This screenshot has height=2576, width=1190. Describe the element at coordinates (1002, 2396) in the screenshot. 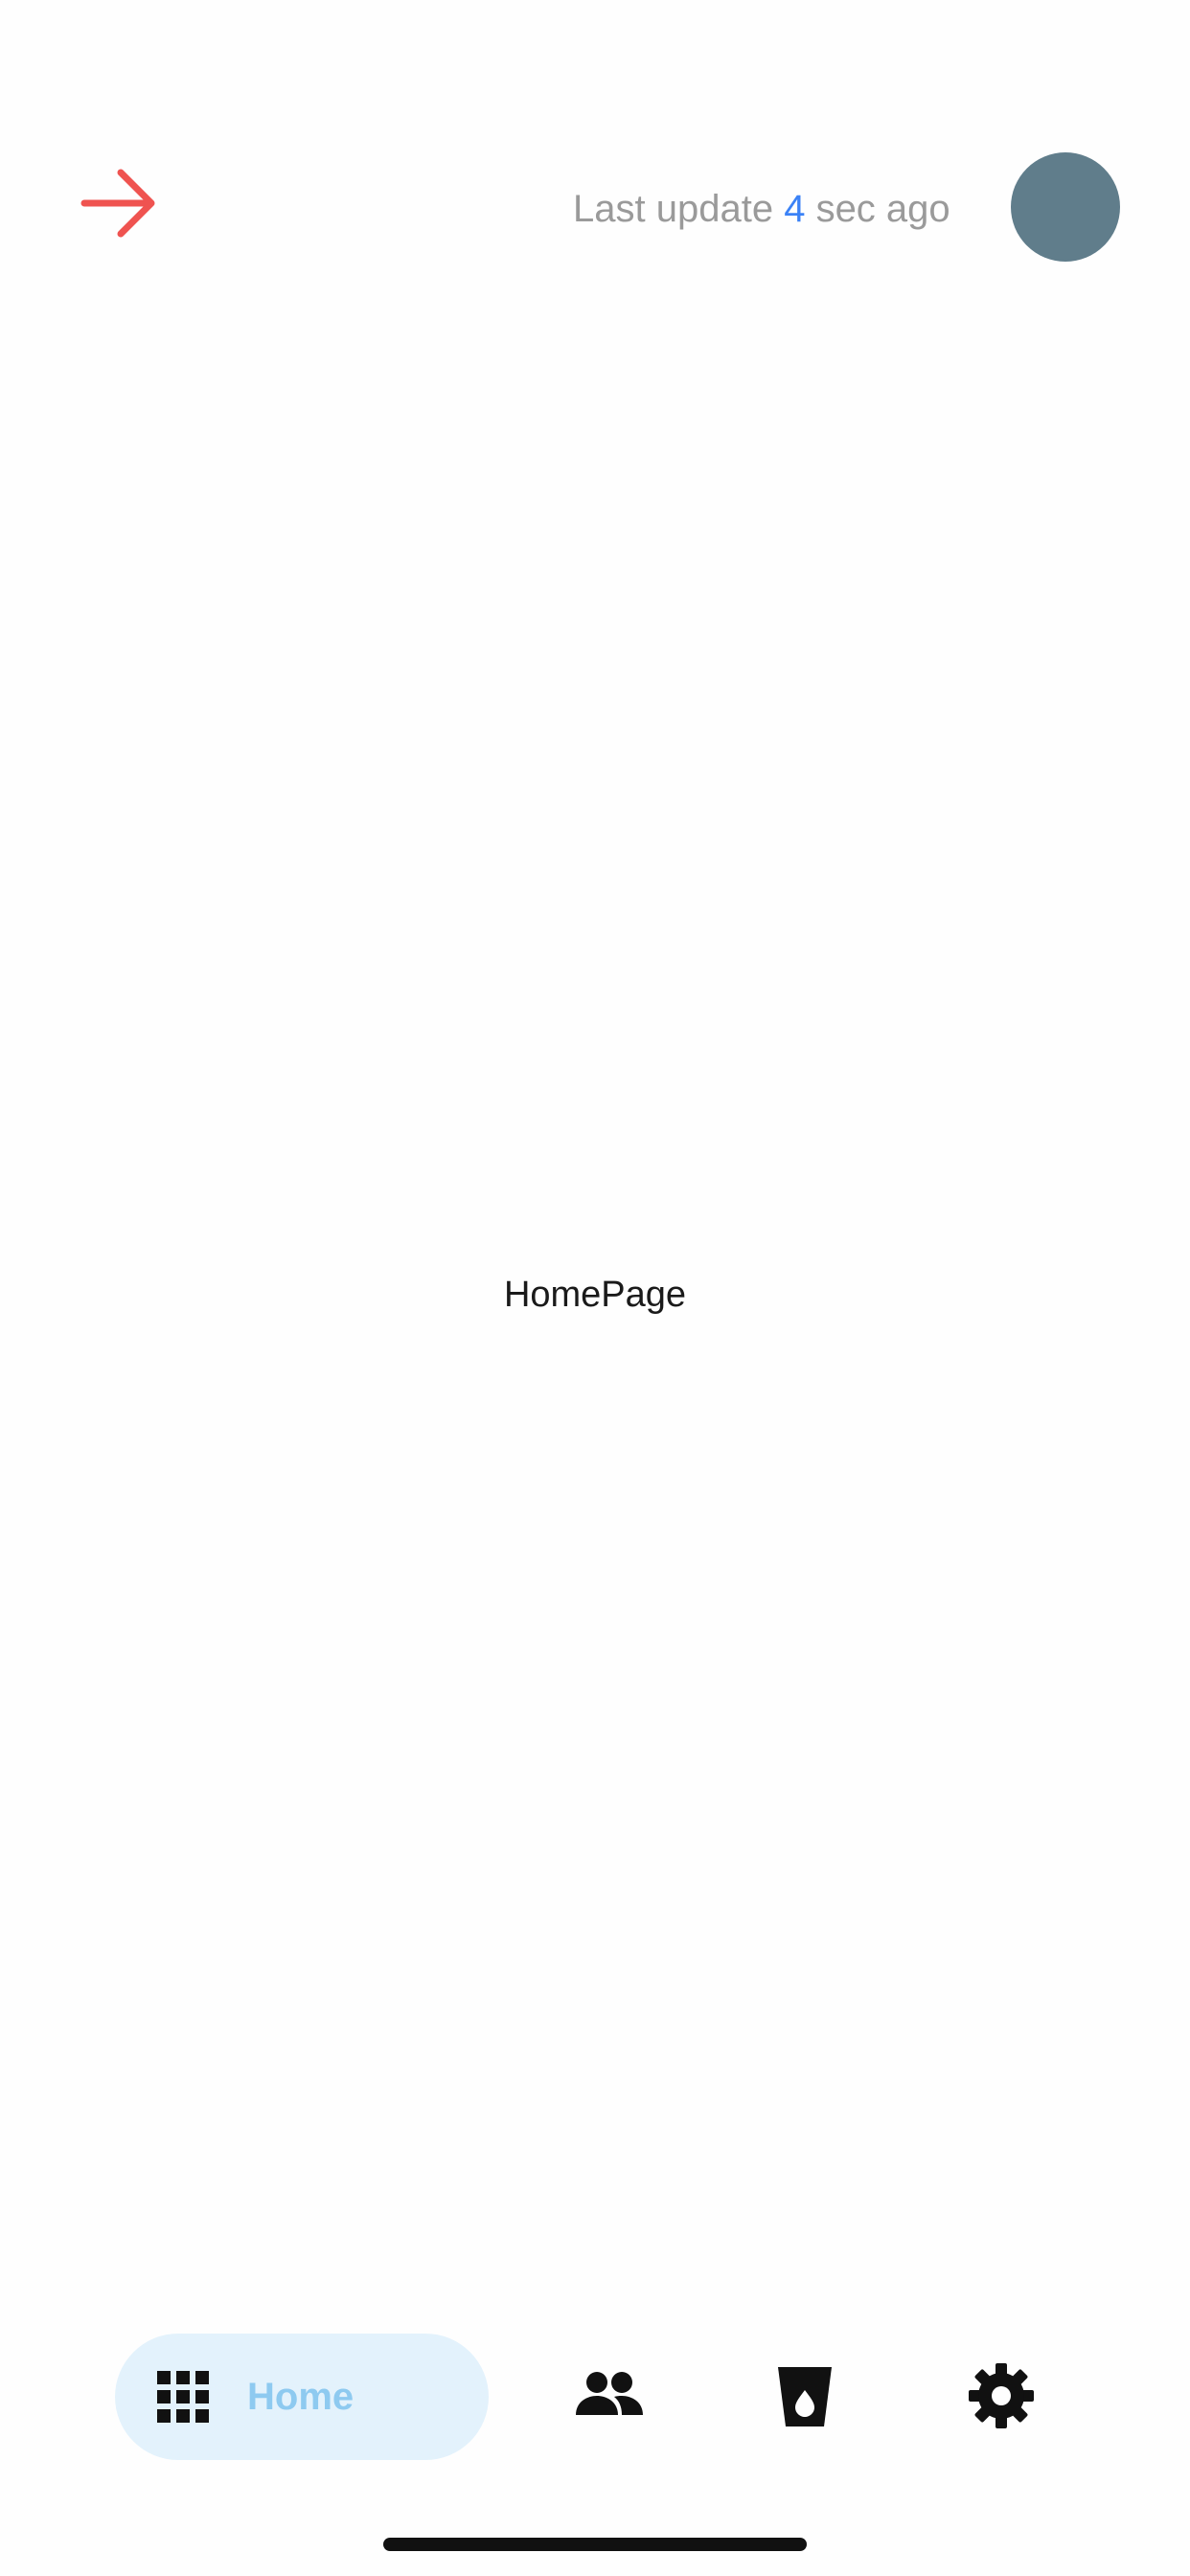

I see `gear-icon` at that location.